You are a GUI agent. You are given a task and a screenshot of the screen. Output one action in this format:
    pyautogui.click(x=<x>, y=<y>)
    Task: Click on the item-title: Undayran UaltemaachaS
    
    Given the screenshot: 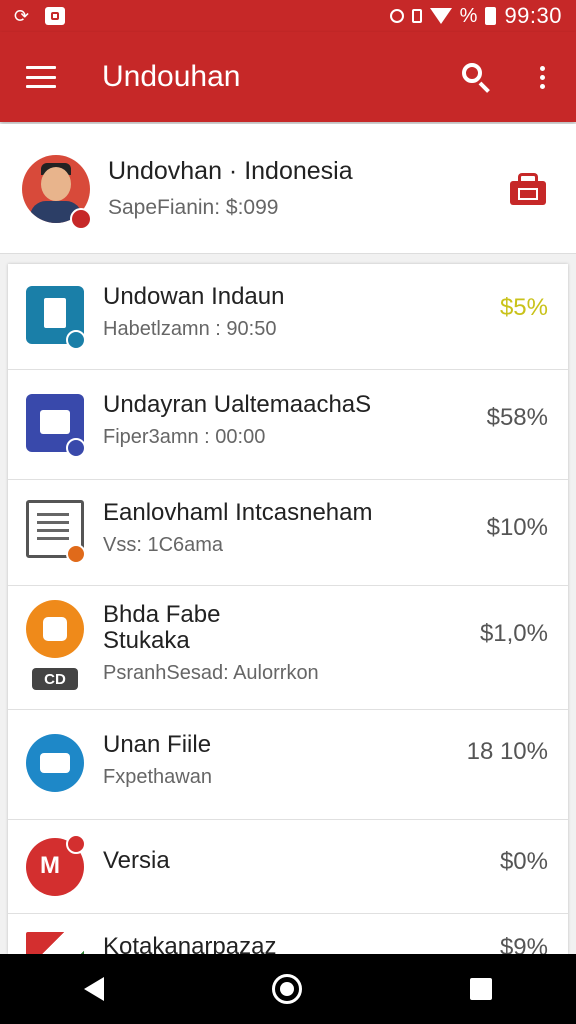 What is the action you would take?
    pyautogui.click(x=237, y=404)
    